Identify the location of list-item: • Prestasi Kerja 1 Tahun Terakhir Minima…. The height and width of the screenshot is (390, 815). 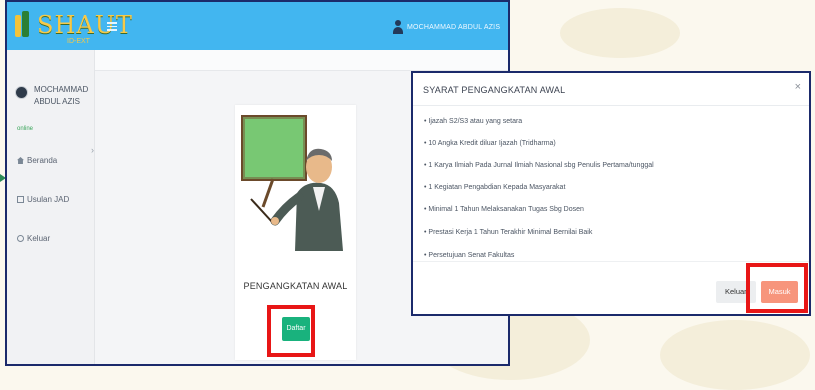
(508, 232).